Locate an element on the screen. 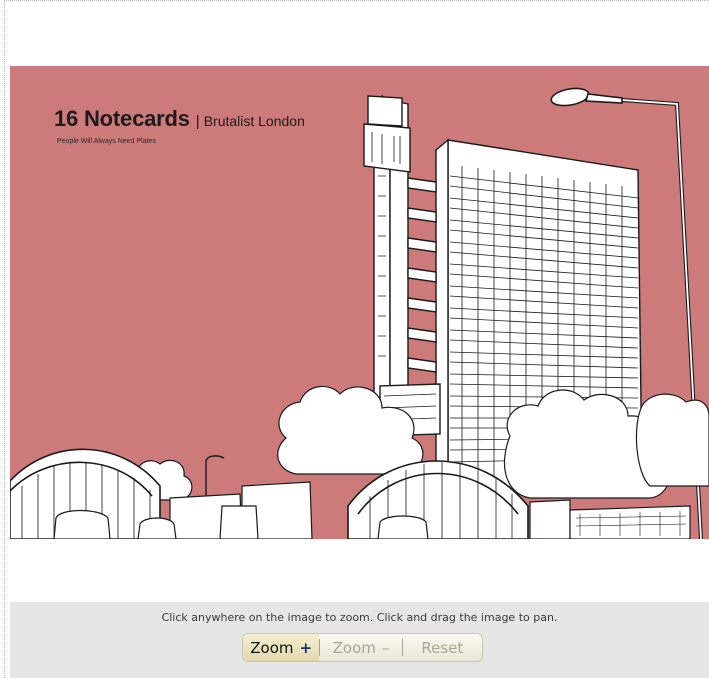 The height and width of the screenshot is (678, 709). card-credit: People Will Always Need Plates is located at coordinates (106, 141).